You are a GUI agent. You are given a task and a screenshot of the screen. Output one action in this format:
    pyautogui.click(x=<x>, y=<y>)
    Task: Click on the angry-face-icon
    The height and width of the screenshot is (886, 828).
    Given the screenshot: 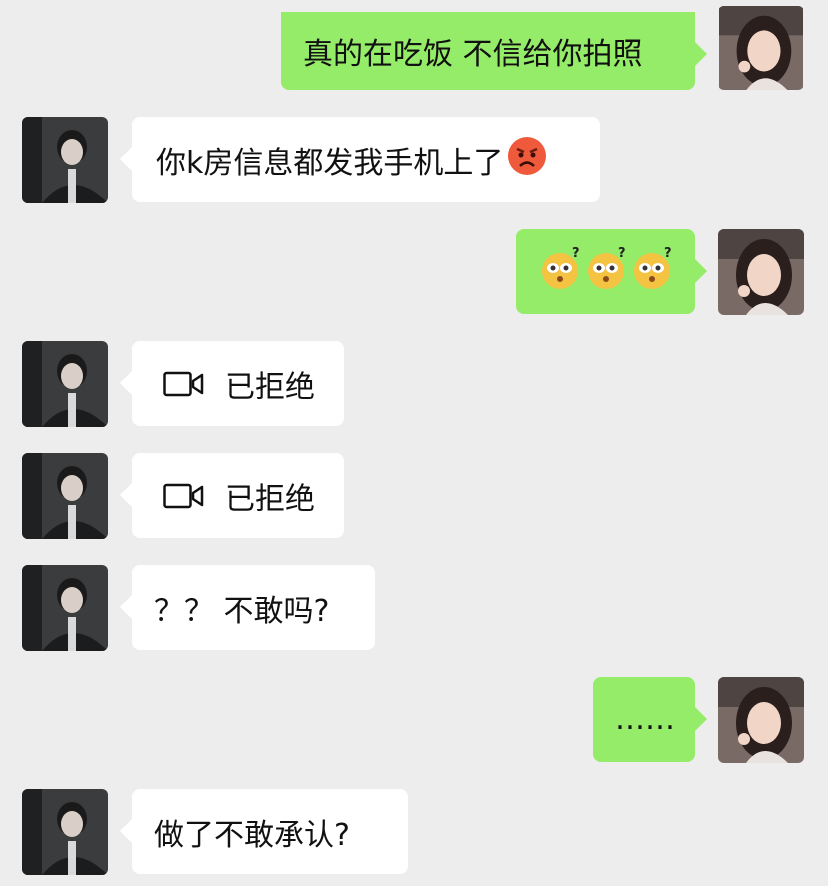 What is the action you would take?
    pyautogui.click(x=527, y=160)
    